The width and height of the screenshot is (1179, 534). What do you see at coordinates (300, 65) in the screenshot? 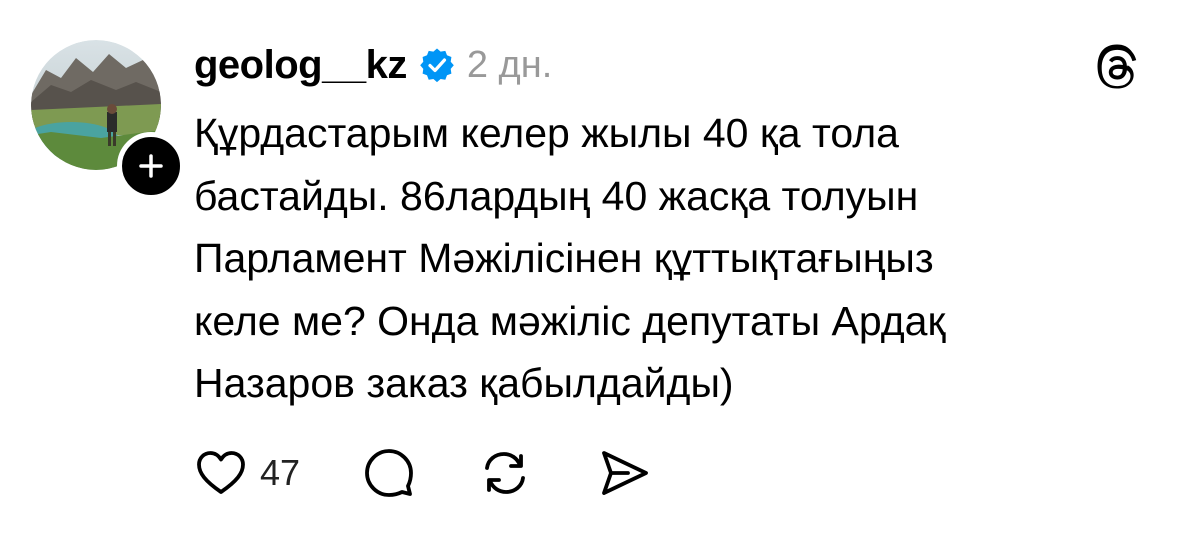
I see `username: geolog__kz` at bounding box center [300, 65].